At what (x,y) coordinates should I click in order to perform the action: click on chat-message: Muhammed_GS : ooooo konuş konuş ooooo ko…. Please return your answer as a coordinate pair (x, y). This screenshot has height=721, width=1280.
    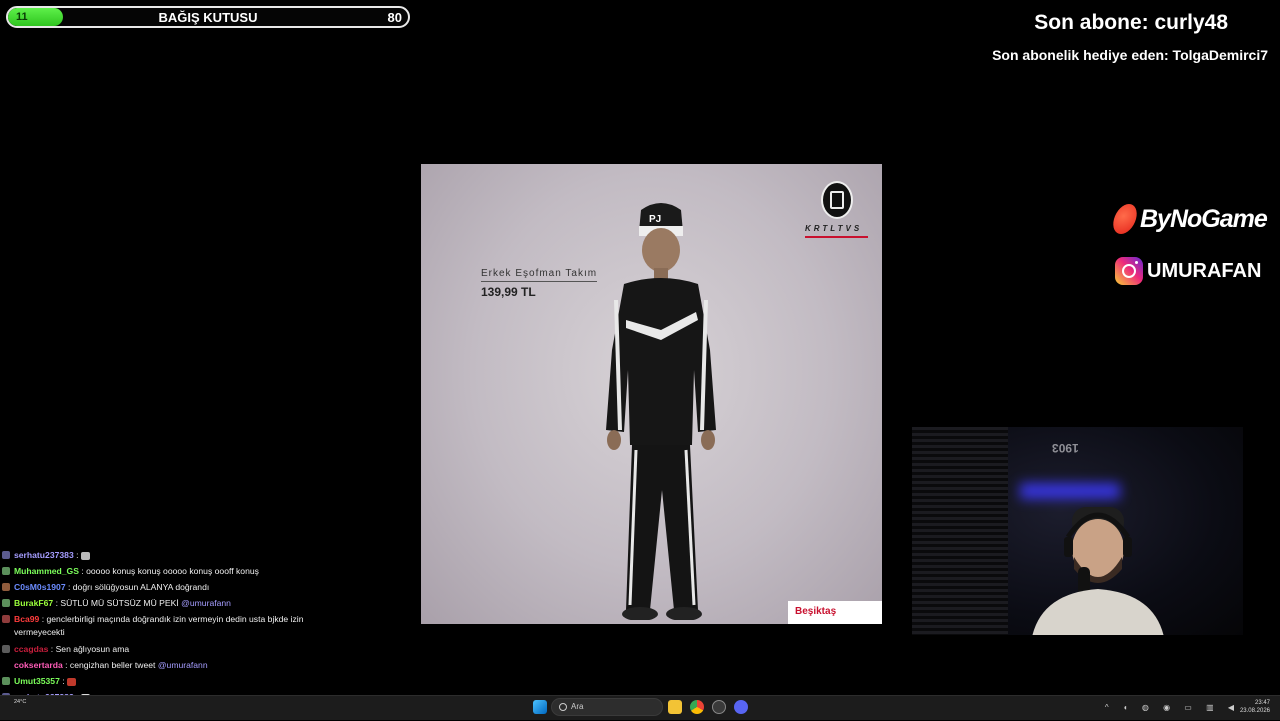
    Looking at the image, I should click on (167, 571).